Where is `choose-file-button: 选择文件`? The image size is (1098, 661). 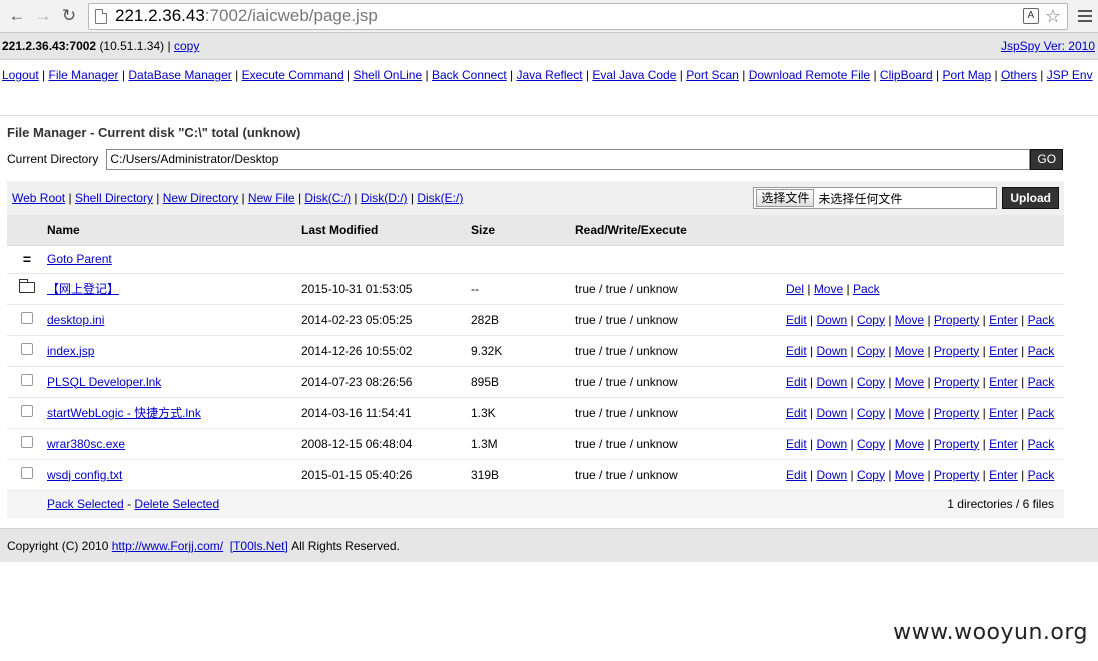 choose-file-button: 选择文件 is located at coordinates (785, 198).